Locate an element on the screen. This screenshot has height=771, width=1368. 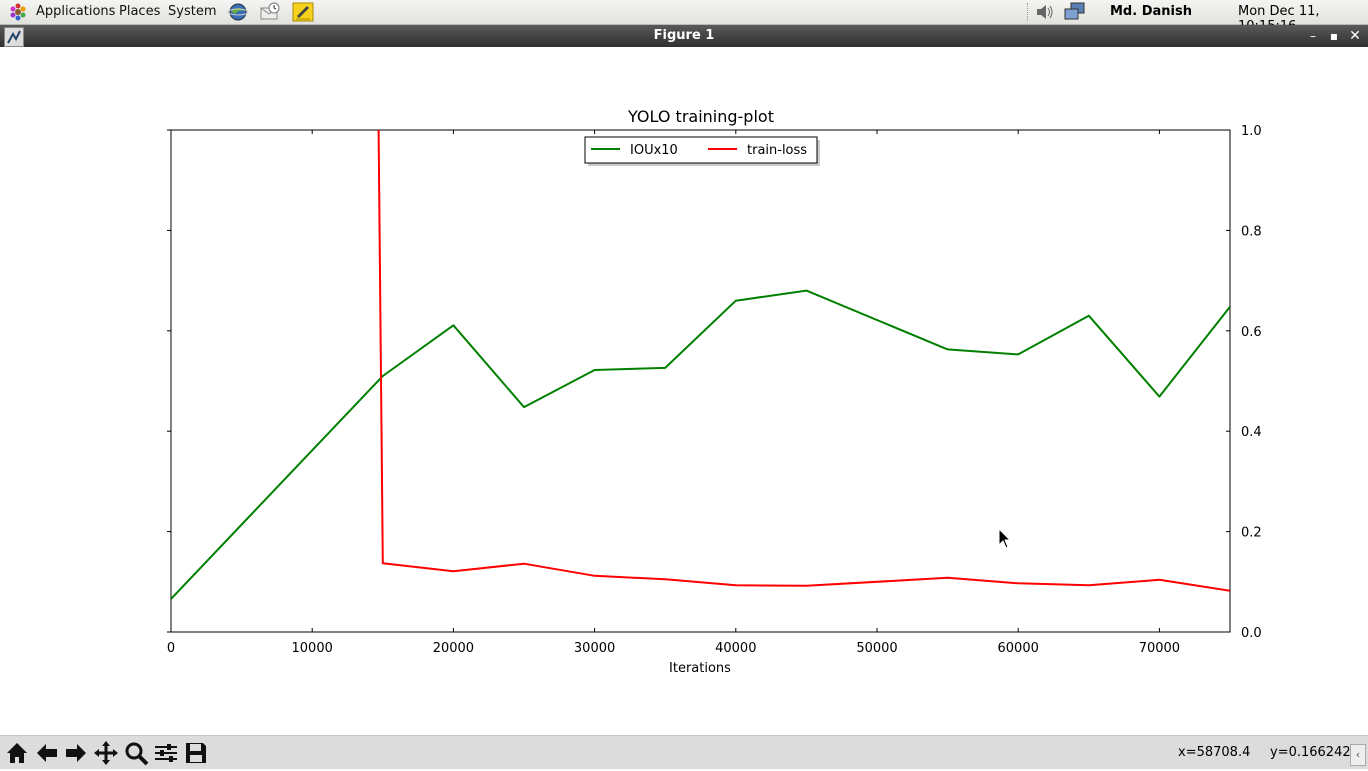
user-name: Md. Danish is located at coordinates (1151, 11).